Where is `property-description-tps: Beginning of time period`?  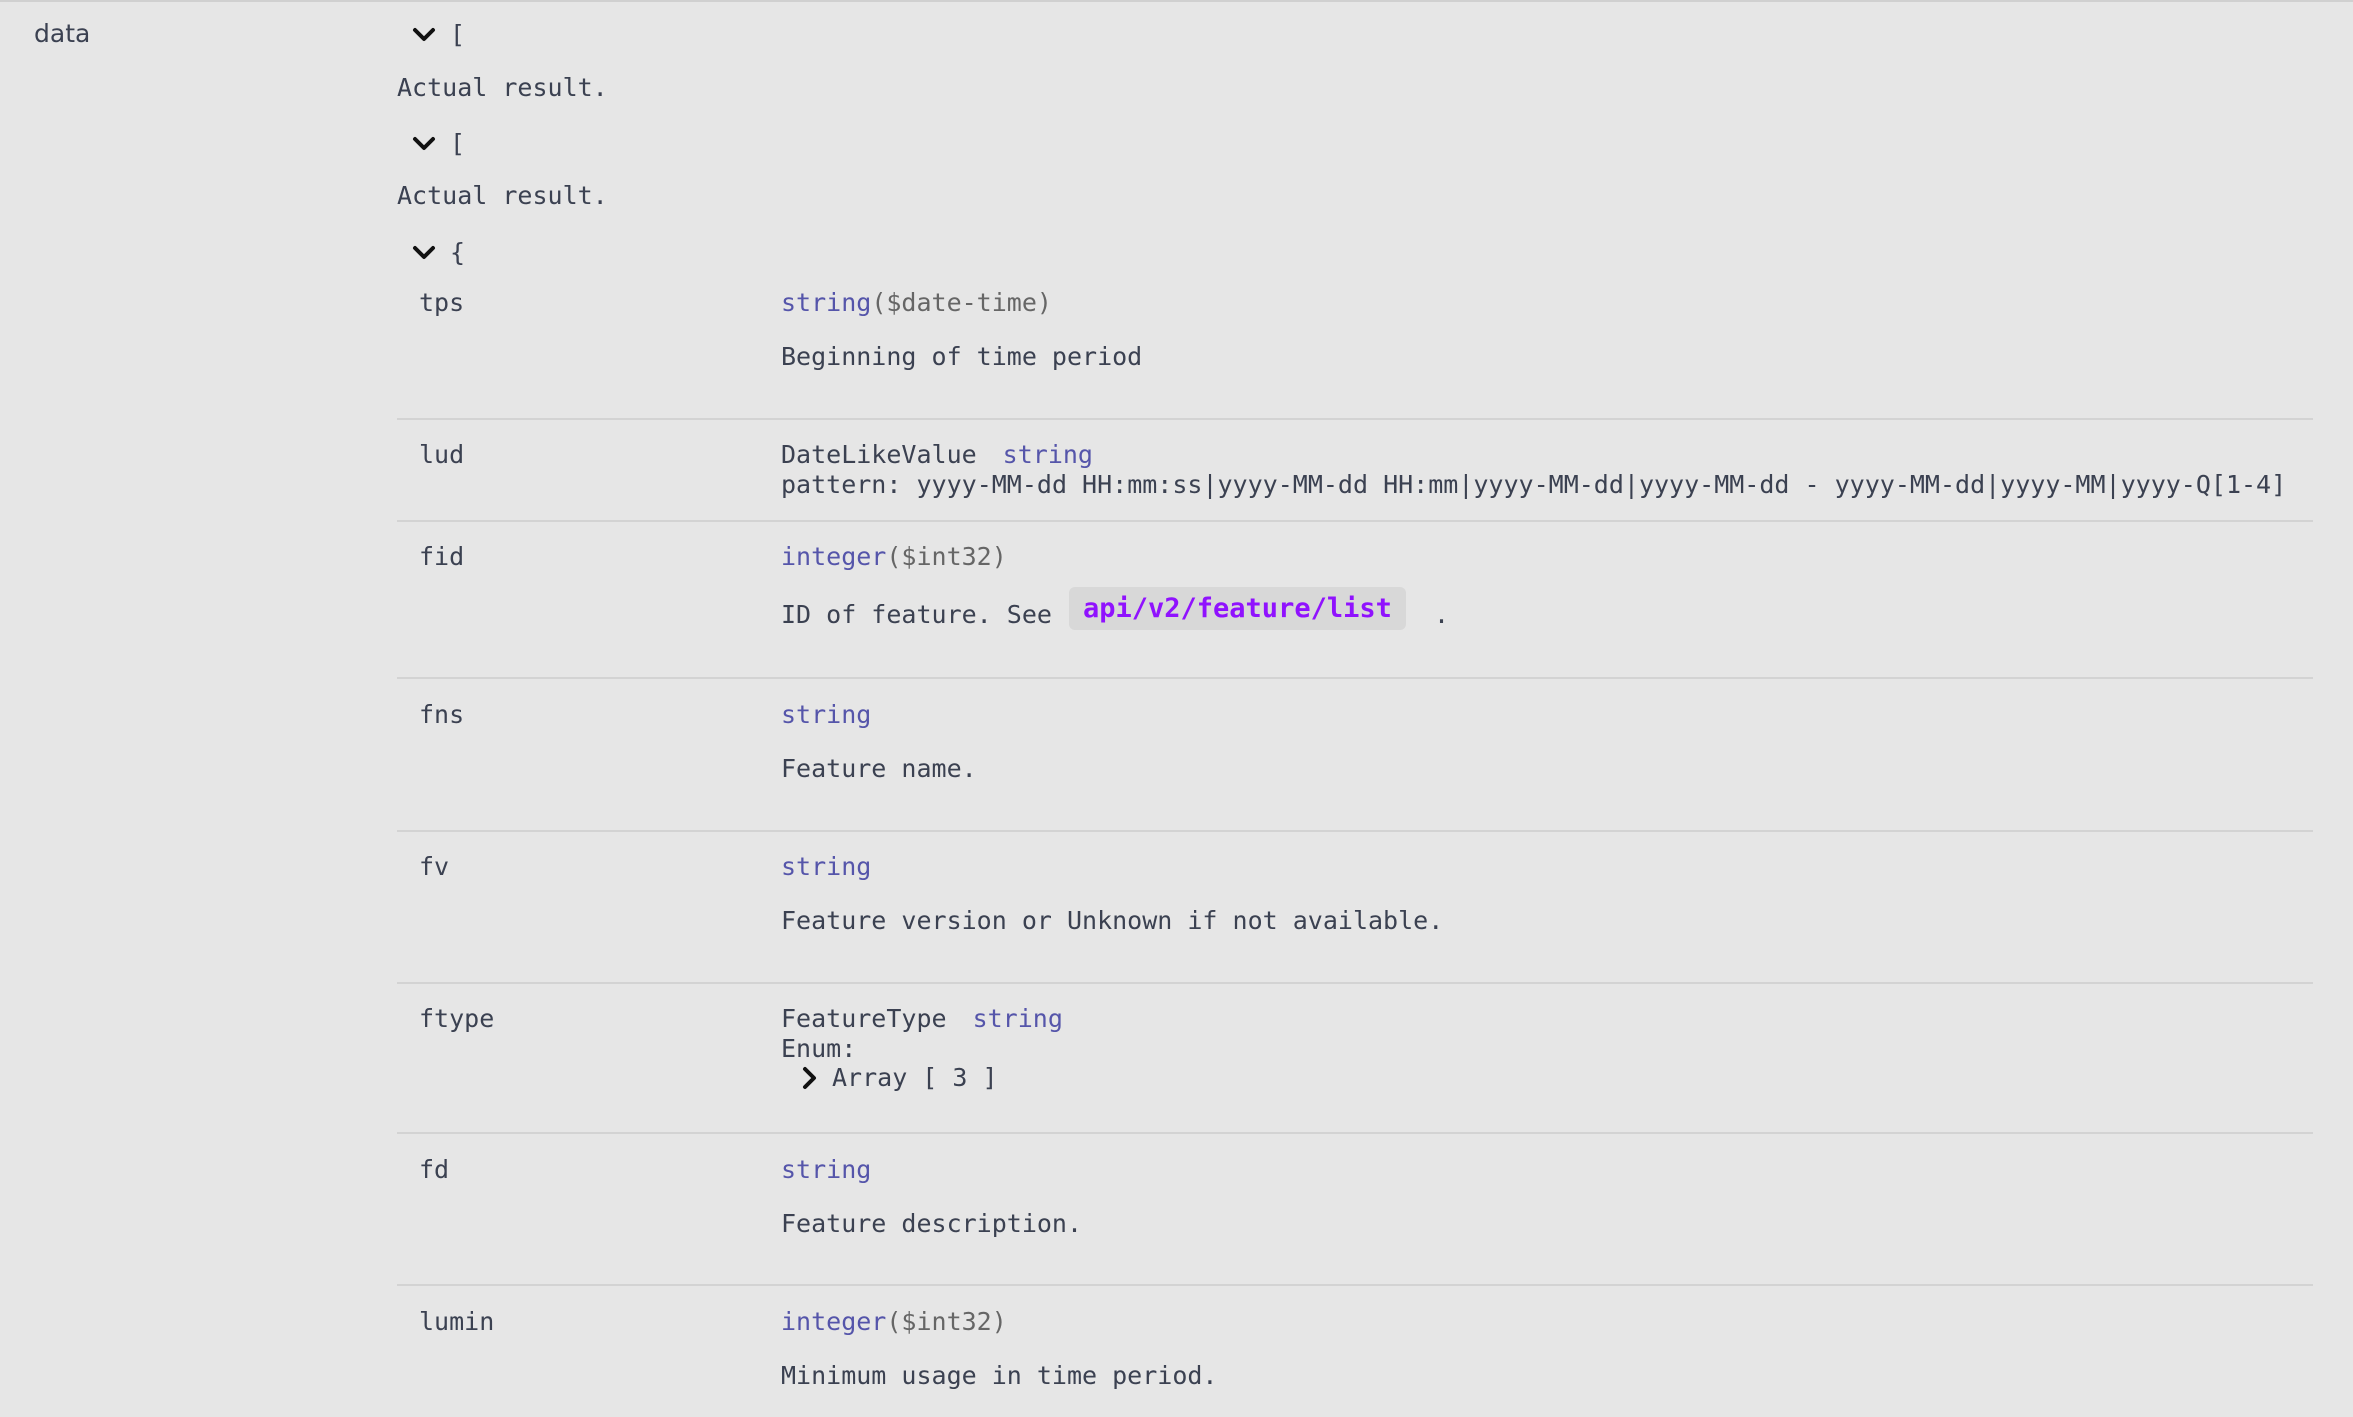 property-description-tps: Beginning of time period is located at coordinates (962, 356).